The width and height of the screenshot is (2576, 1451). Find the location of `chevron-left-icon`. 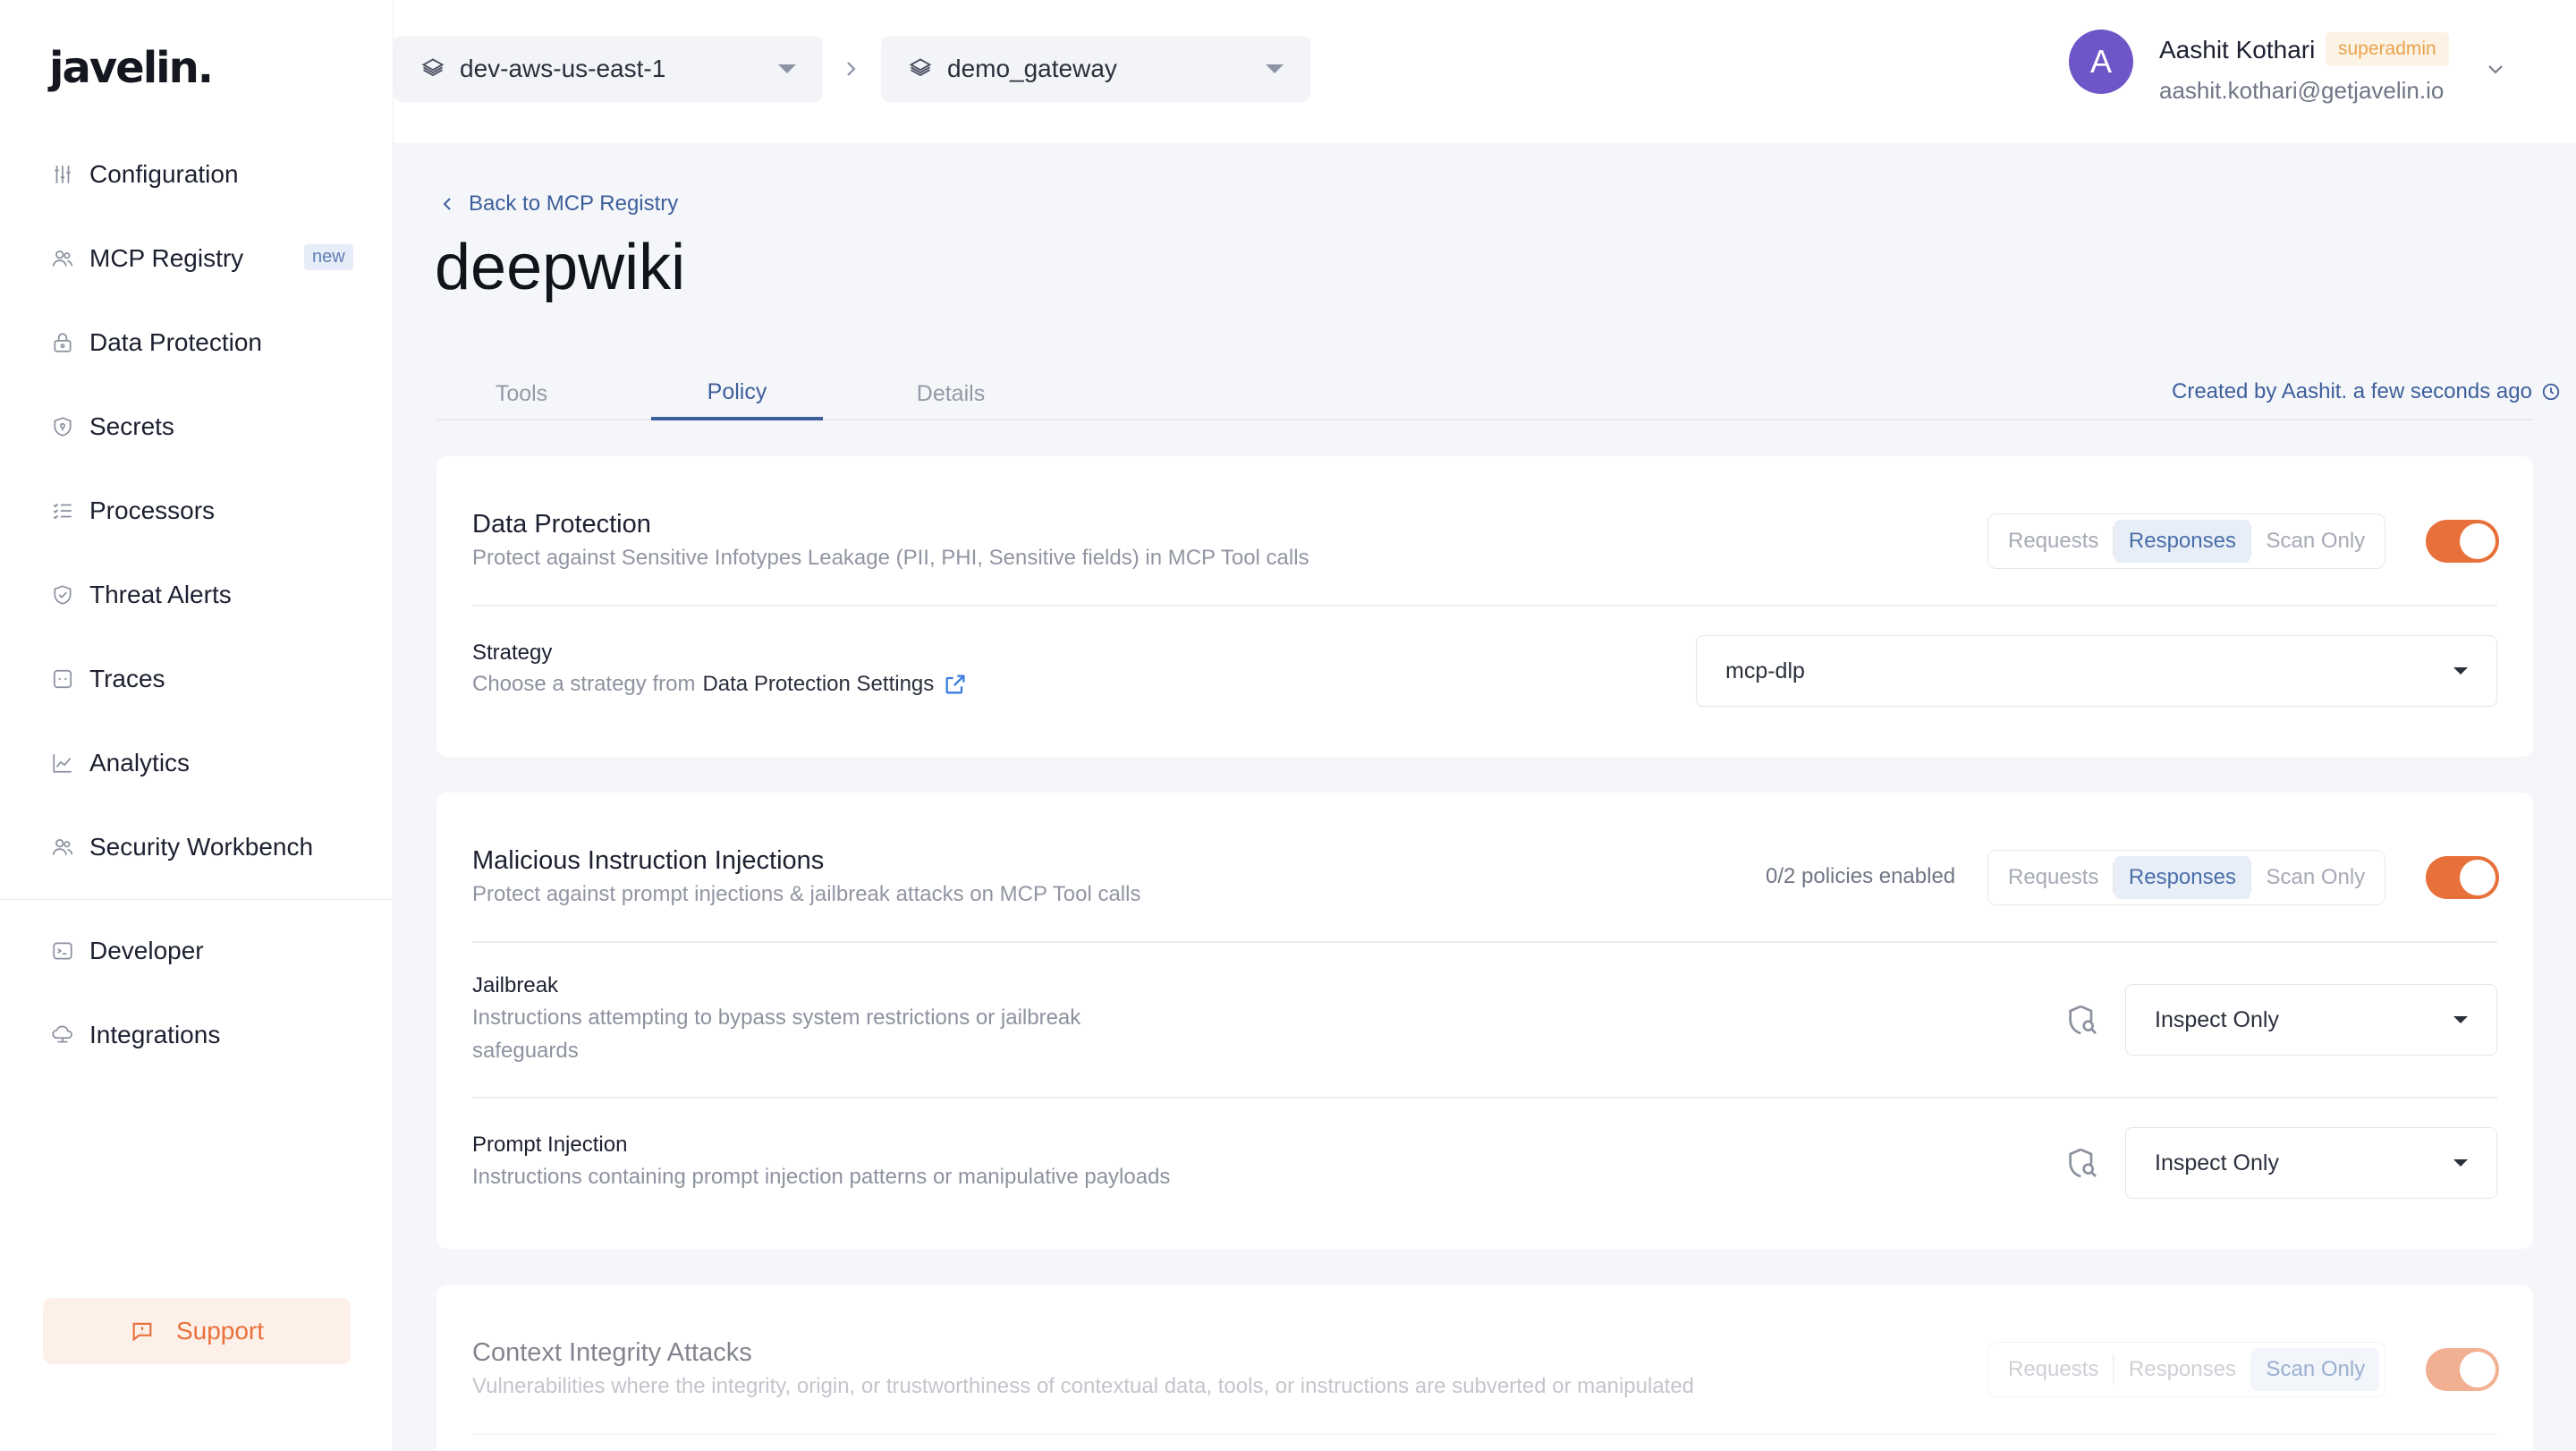

chevron-left-icon is located at coordinates (447, 204).